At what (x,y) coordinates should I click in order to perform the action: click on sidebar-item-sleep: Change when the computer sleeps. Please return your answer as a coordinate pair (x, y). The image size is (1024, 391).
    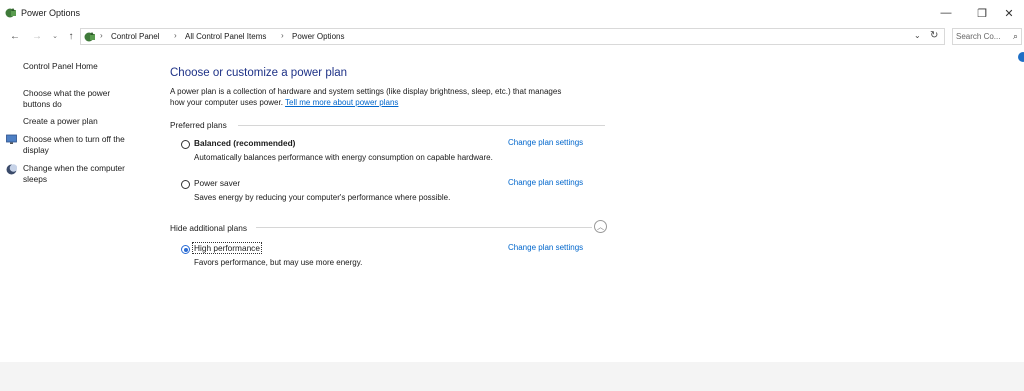
    Looking at the image, I should click on (74, 174).